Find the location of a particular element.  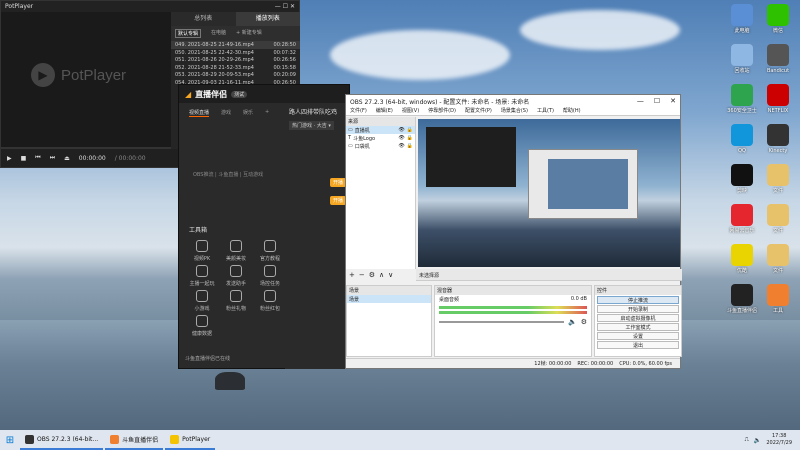

next-icon: ⏭ is located at coordinates (52, 158).